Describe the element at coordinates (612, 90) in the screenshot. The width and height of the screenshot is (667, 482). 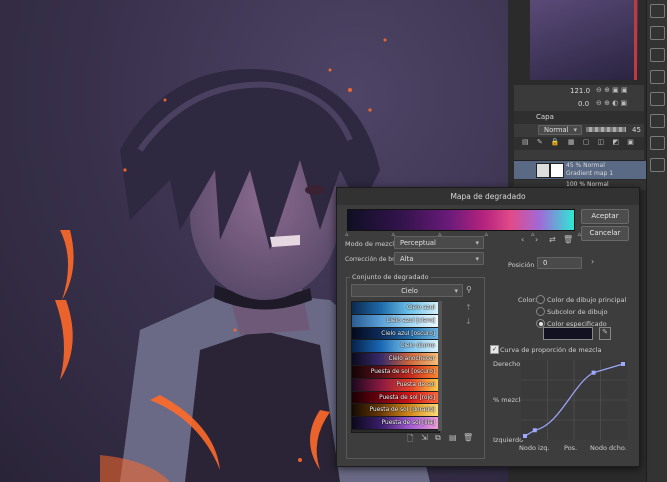
I see `zoom-buttons-icon: ⊖ ⊕ ▣ ▣` at that location.